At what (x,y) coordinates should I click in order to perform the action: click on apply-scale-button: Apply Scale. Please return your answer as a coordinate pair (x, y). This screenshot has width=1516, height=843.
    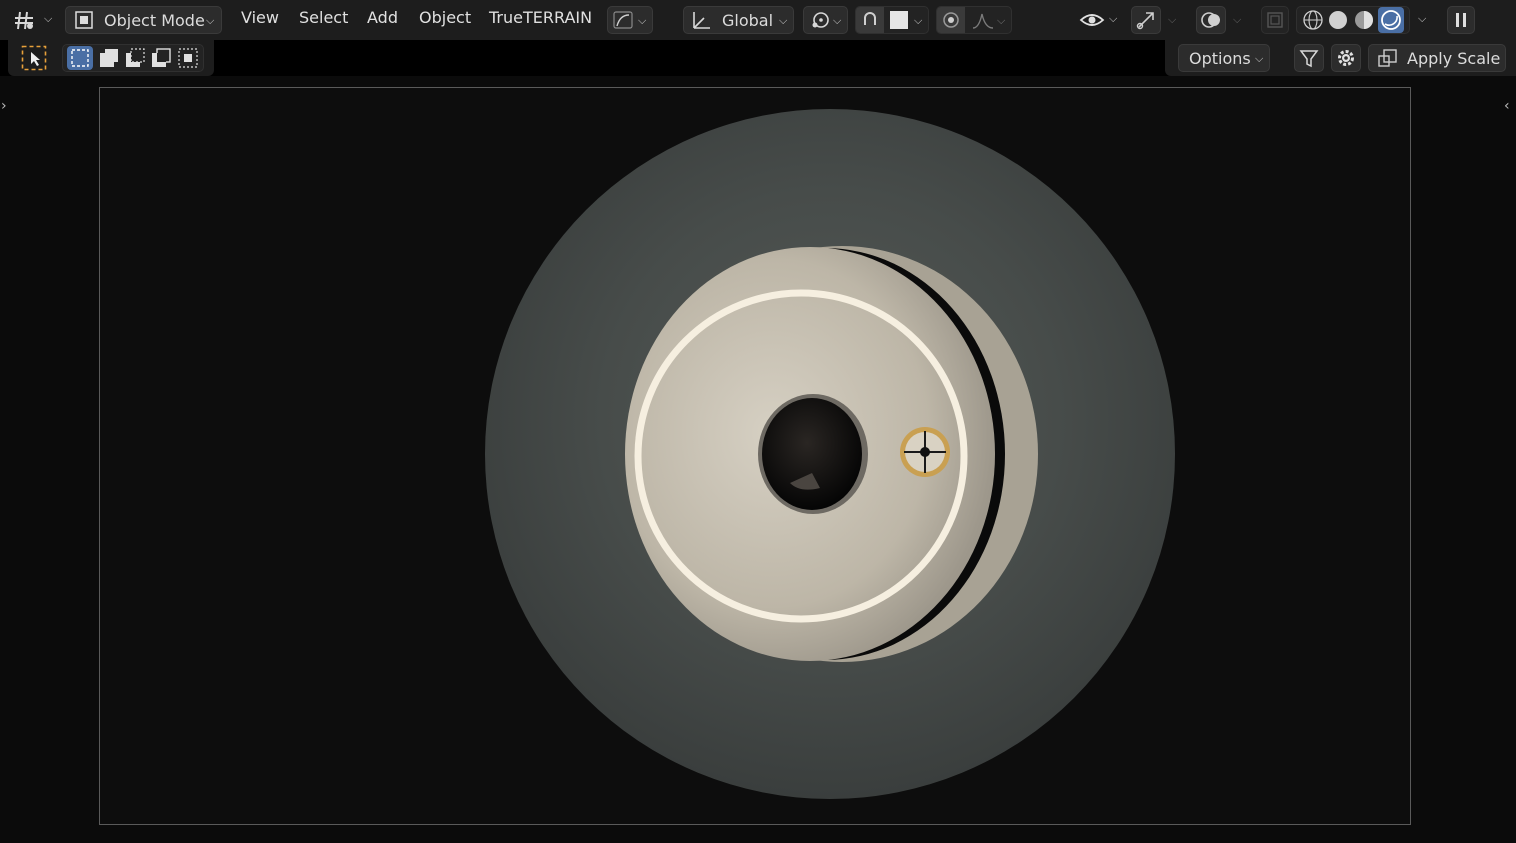
    Looking at the image, I should click on (1437, 58).